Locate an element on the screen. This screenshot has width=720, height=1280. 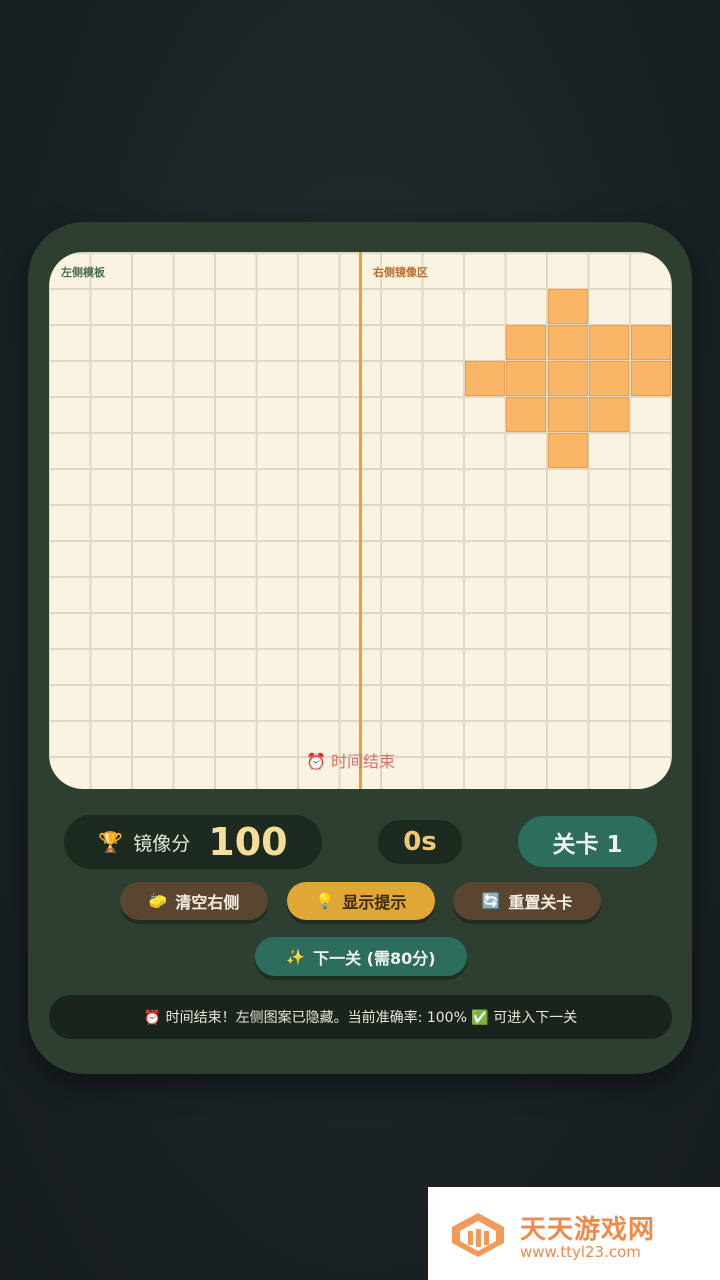
clear-right-label: 清空右侧 is located at coordinates (207, 902).